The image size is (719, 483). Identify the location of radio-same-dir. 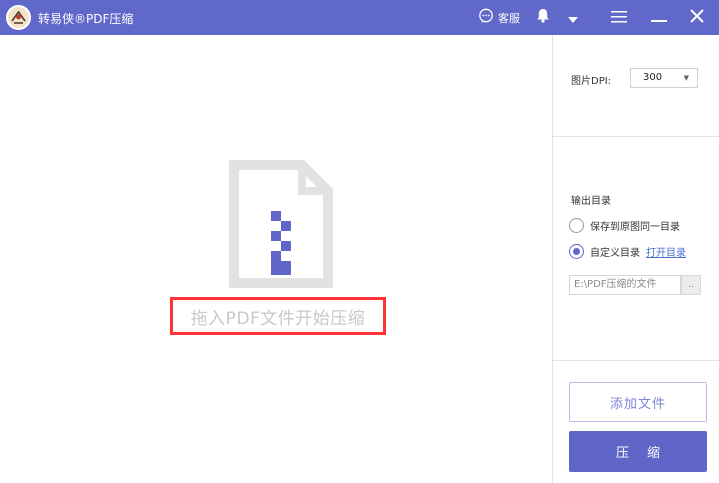
(576, 225).